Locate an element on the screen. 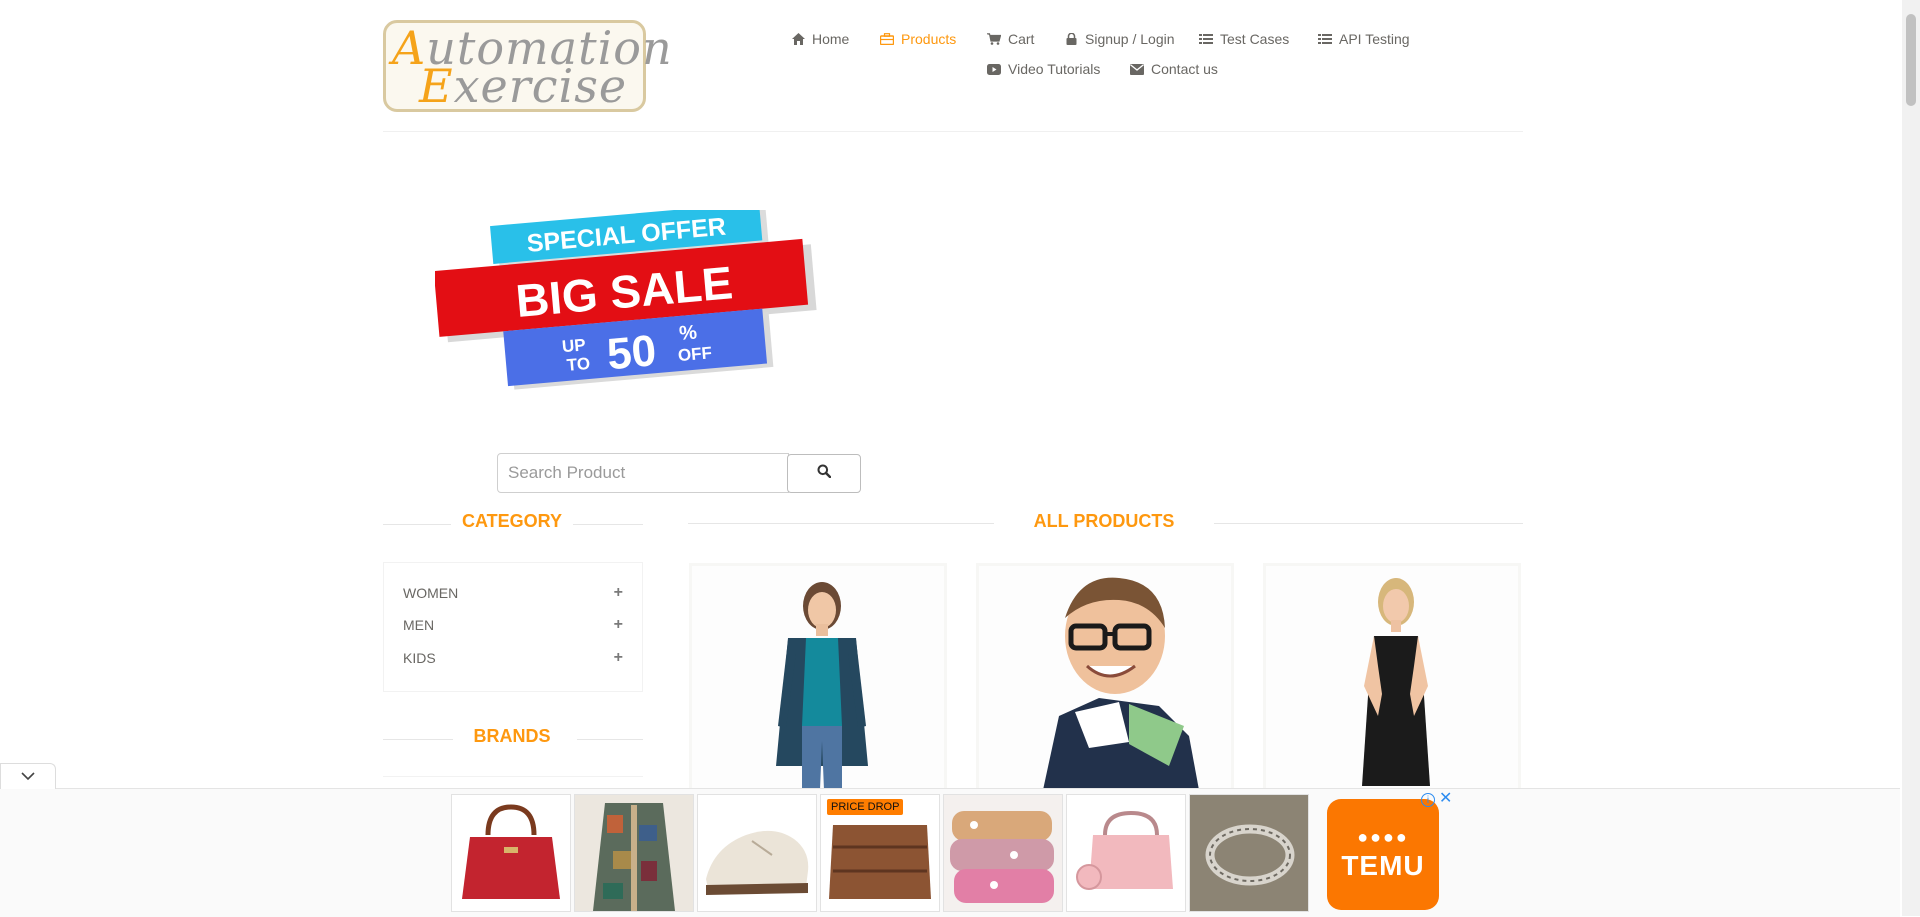  logo-line-2: Exercise is located at coordinates (523, 86).